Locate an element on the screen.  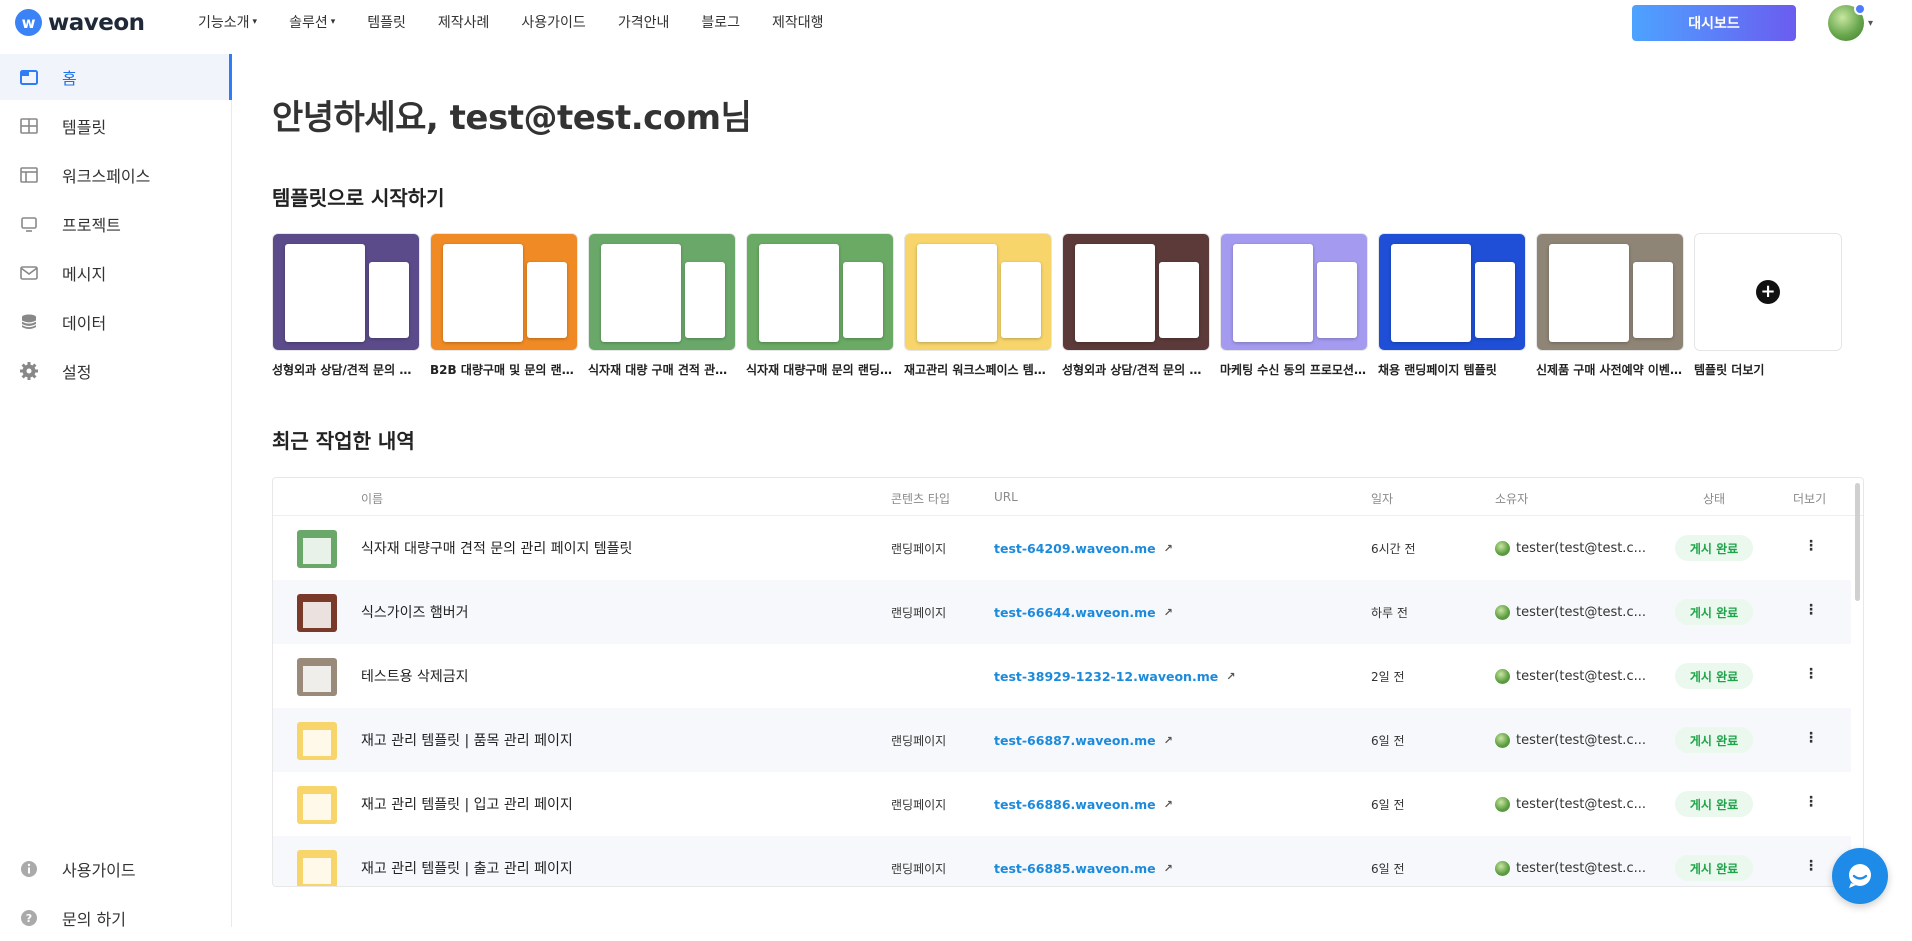
row-url-link: test-66887.waveon.me ↗ is located at coordinates (1083, 740).